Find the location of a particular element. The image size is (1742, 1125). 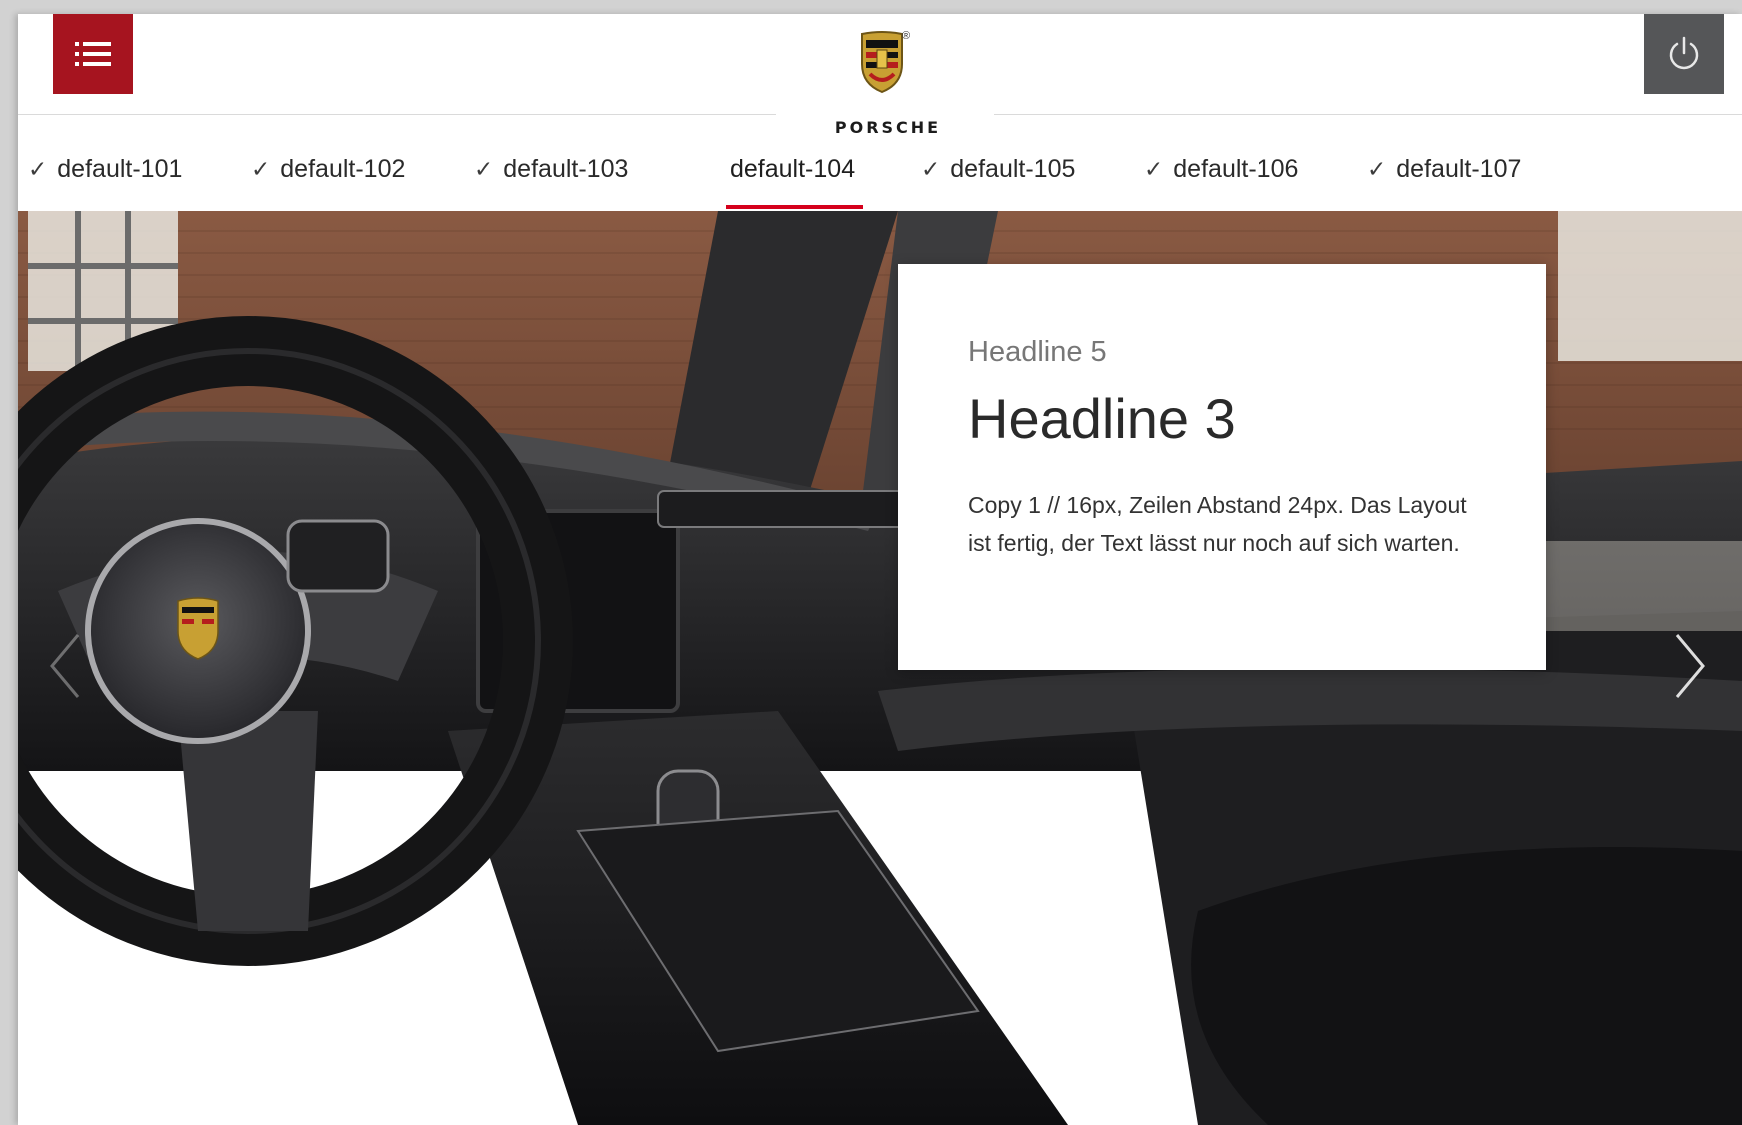

list-menu-icon is located at coordinates (93, 54).